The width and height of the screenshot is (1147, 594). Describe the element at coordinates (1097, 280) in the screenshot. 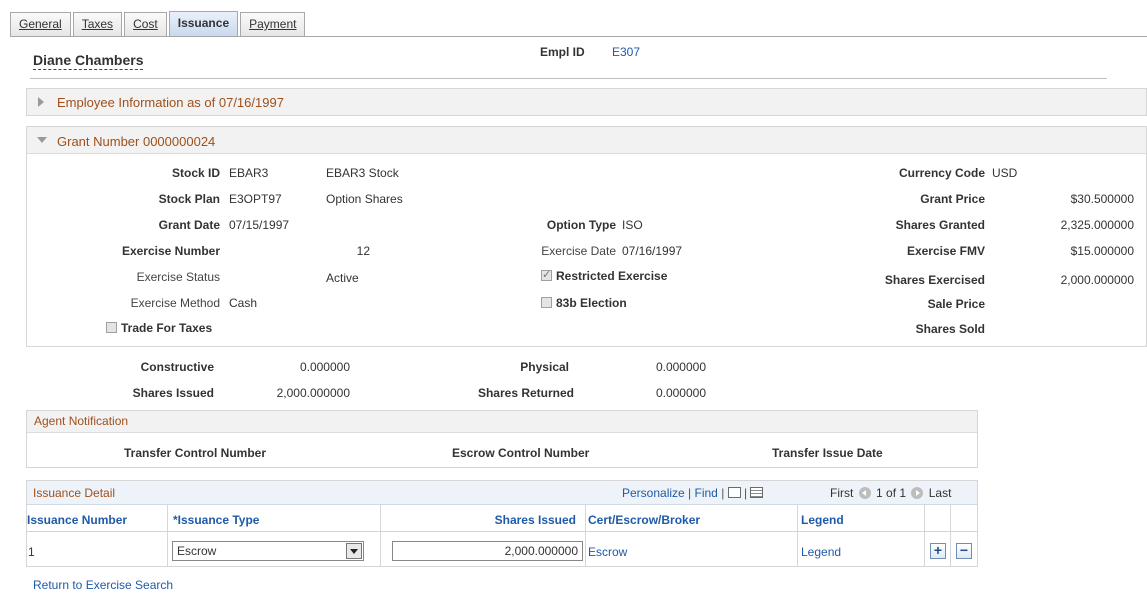

I see `shares-exercised-value: 2,000.000000` at that location.